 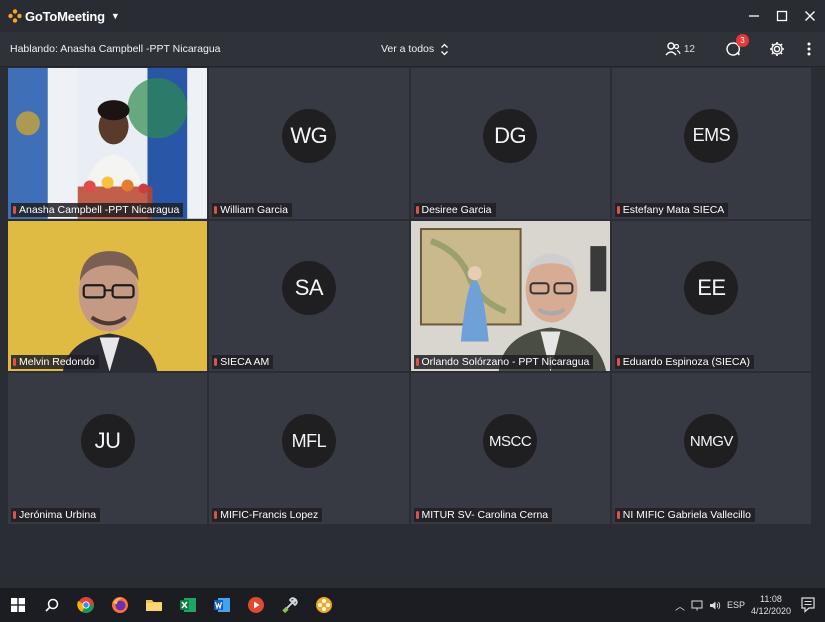 I want to click on participant-avatar: SA, so click(x=308, y=288).